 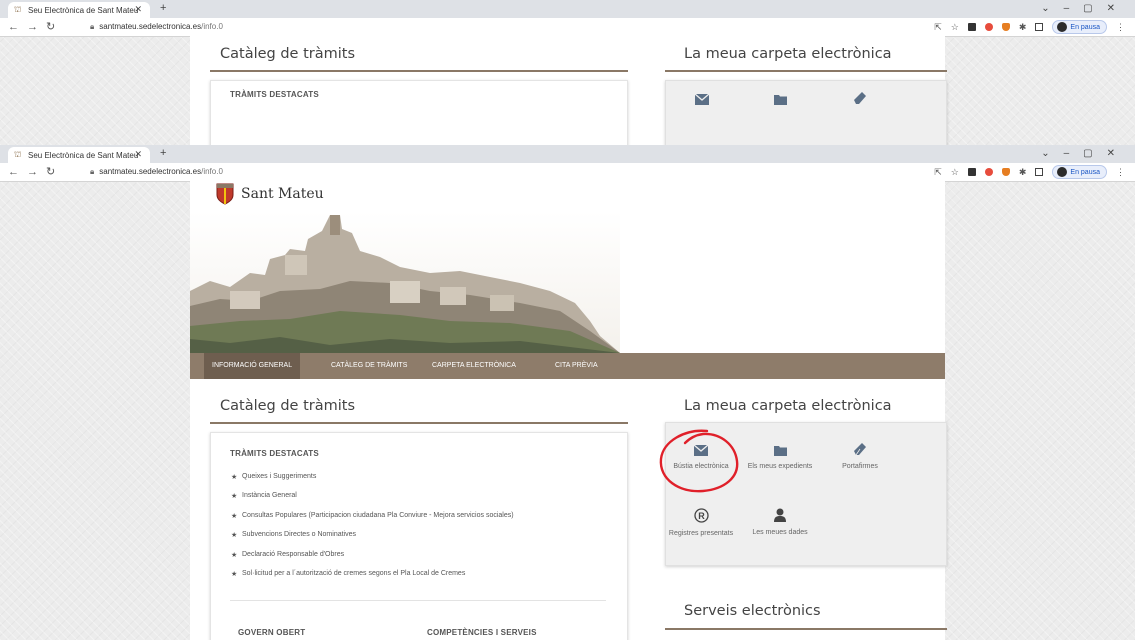 I want to click on folder-item-dades: Les meues dades, so click(x=780, y=522).